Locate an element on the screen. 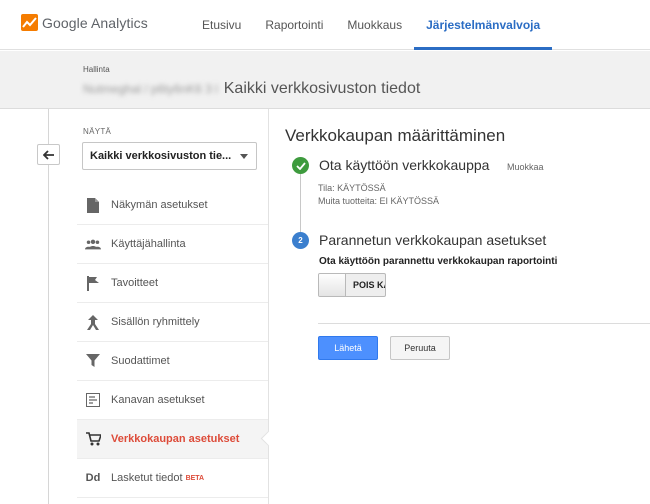  menu-goals: Tavoitteet is located at coordinates (172, 283).